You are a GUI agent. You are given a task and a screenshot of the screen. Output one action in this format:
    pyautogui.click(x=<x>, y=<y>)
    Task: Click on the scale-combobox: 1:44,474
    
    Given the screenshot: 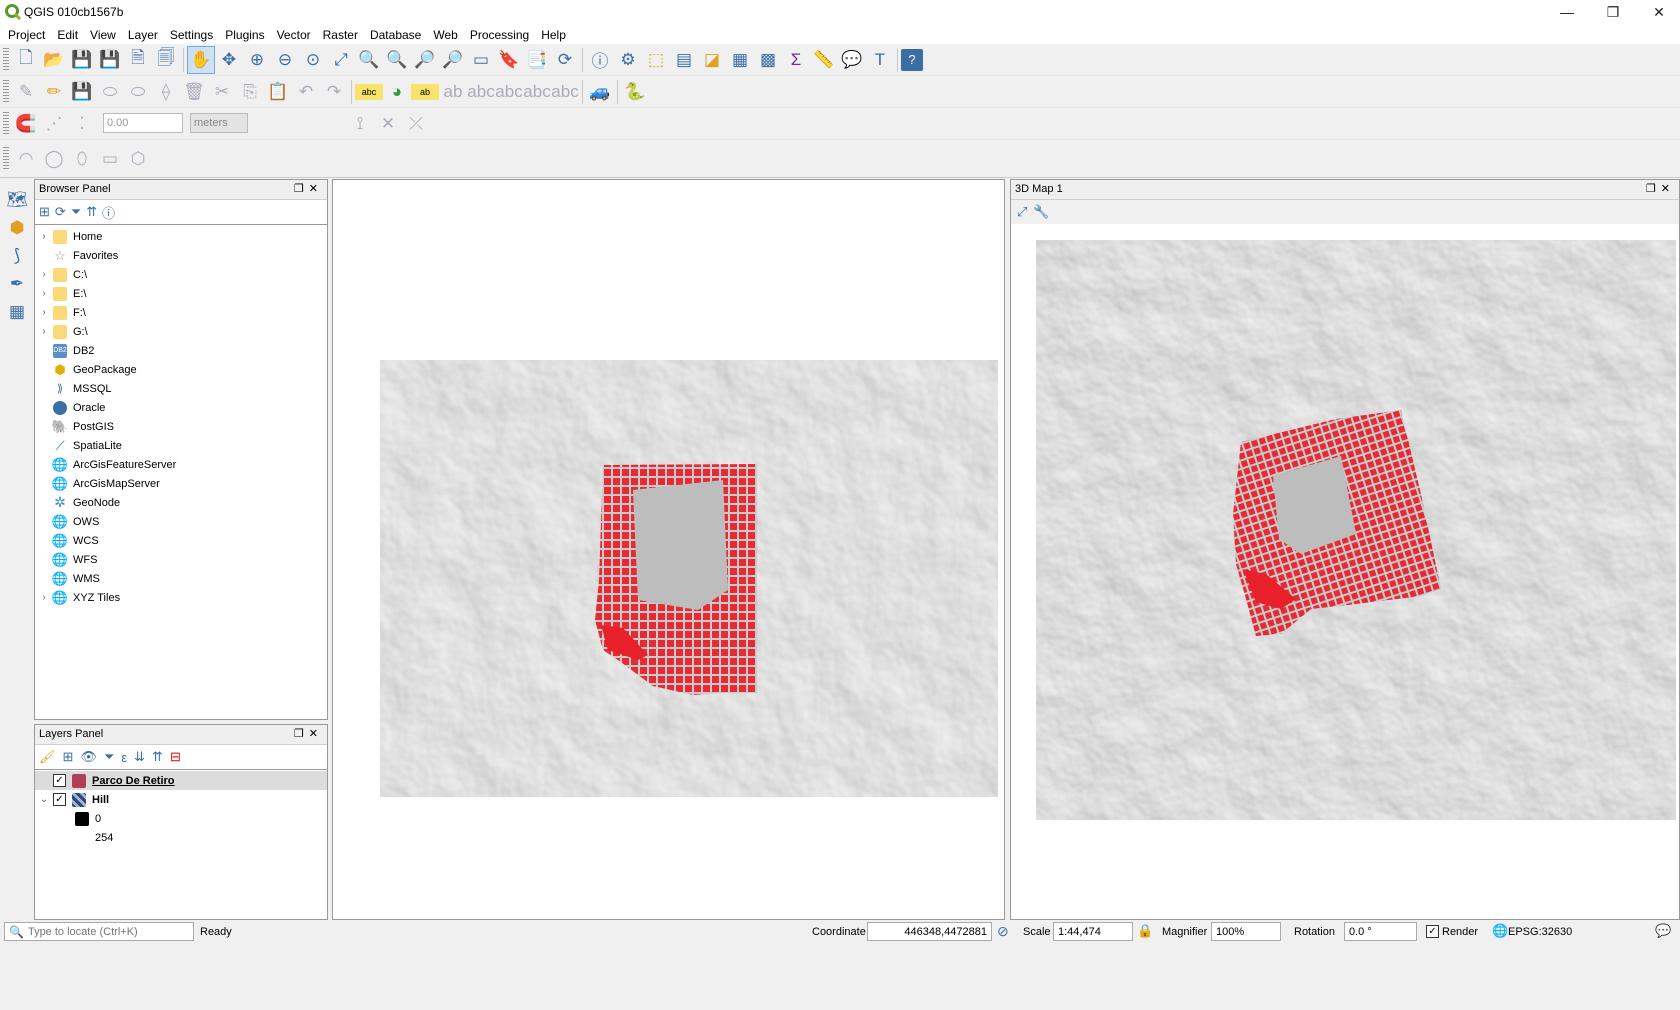 What is the action you would take?
    pyautogui.click(x=1093, y=931)
    